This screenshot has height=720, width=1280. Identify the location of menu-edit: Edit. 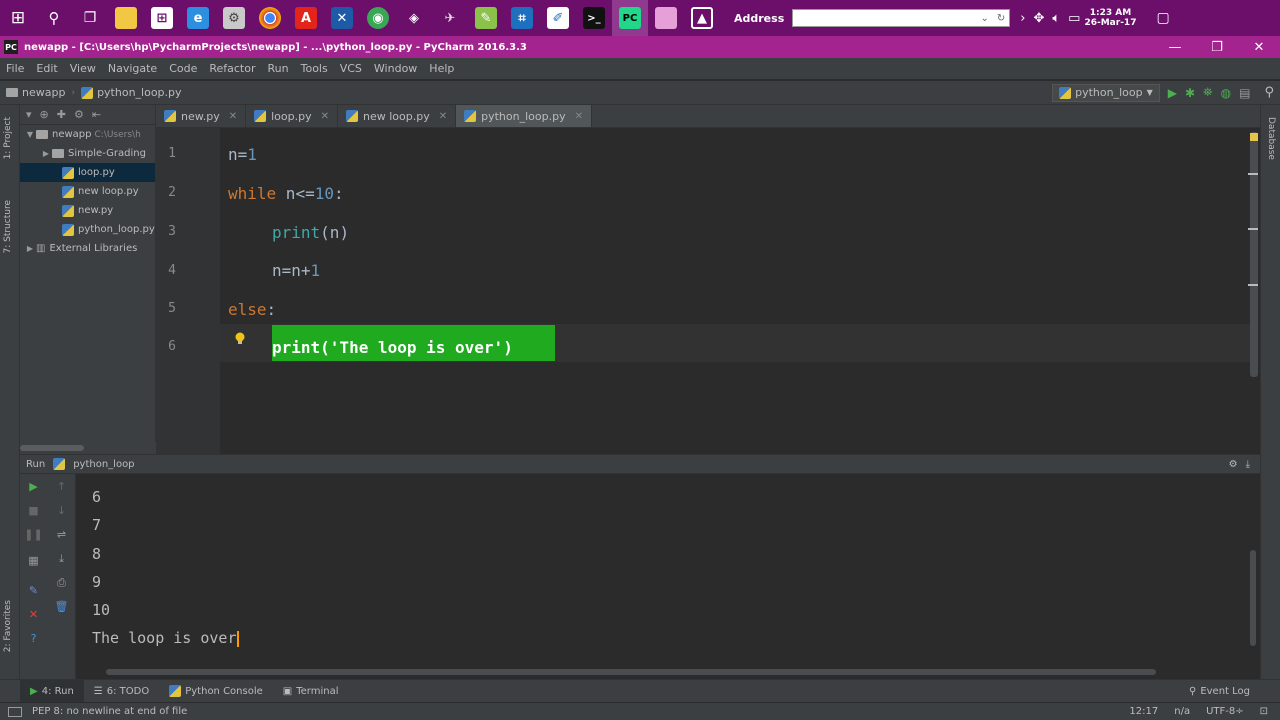
(46, 68).